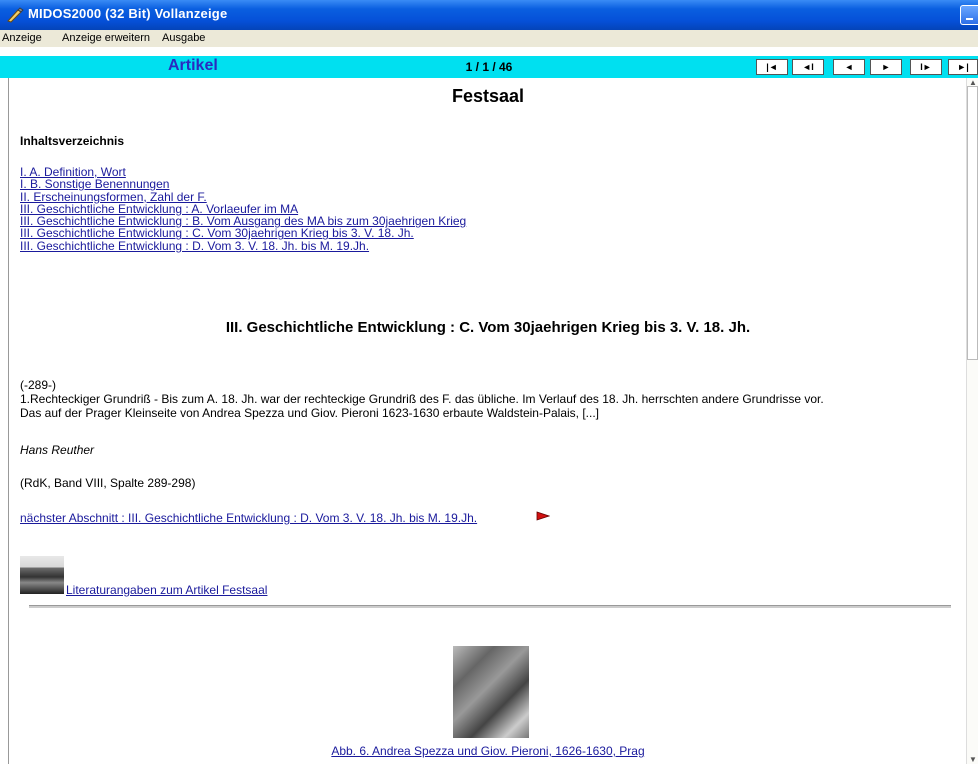  Describe the element at coordinates (490, 606) in the screenshot. I see `divider` at that location.